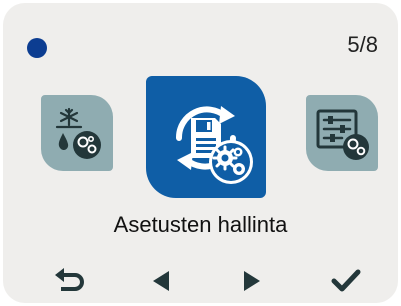 The height and width of the screenshot is (306, 401). I want to click on previous-button, so click(160, 281).